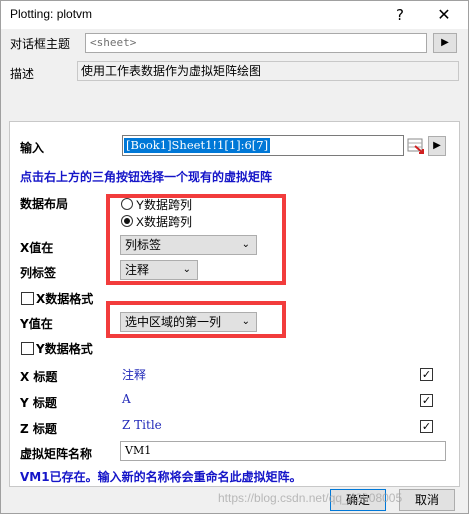  Describe the element at coordinates (426, 374) in the screenshot. I see `x-title-checkbox: ✓` at that location.